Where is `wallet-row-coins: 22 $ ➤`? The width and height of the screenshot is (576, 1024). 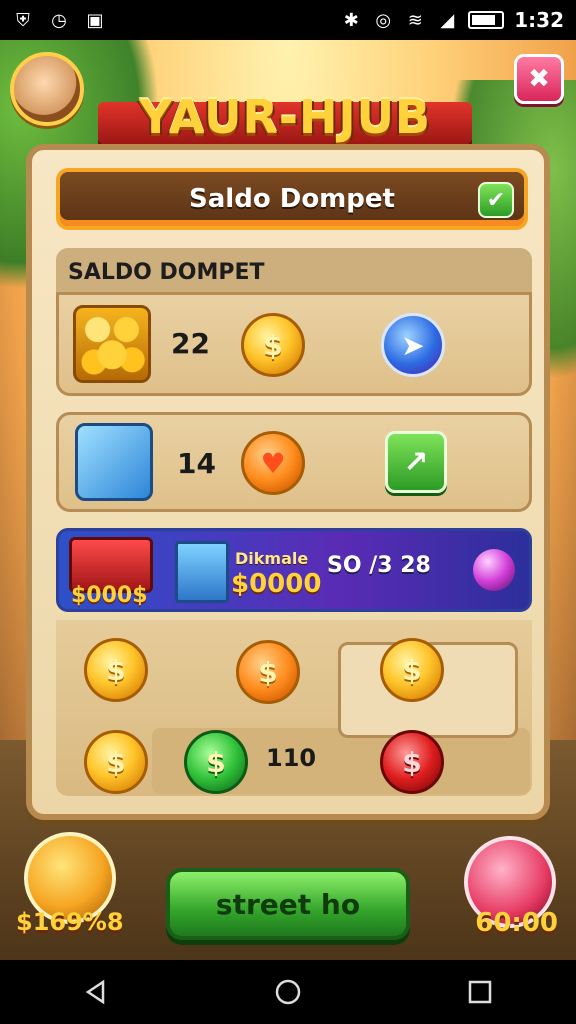 wallet-row-coins: 22 $ ➤ is located at coordinates (294, 344).